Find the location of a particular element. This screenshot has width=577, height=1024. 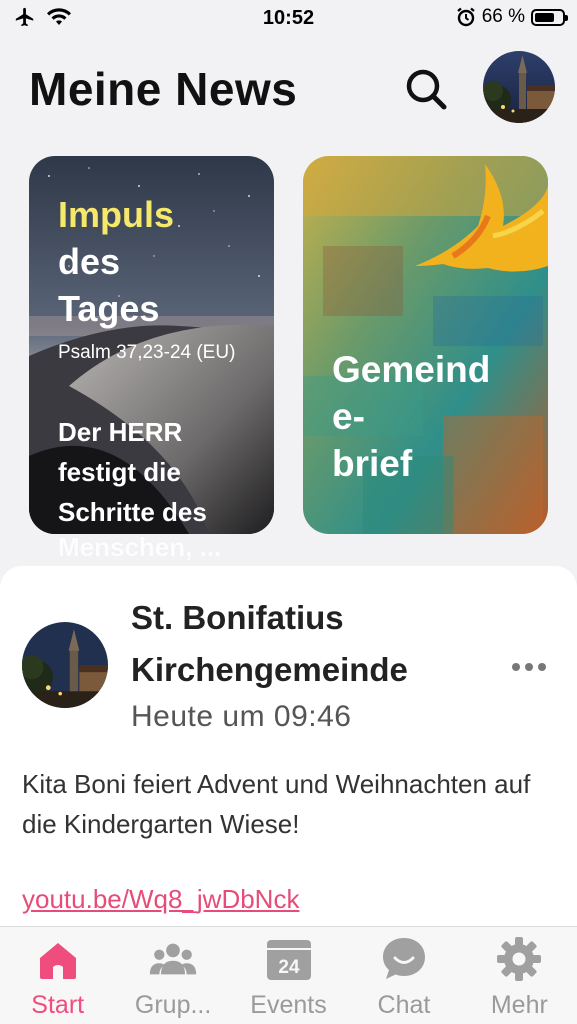

chat-icon is located at coordinates (404, 959).